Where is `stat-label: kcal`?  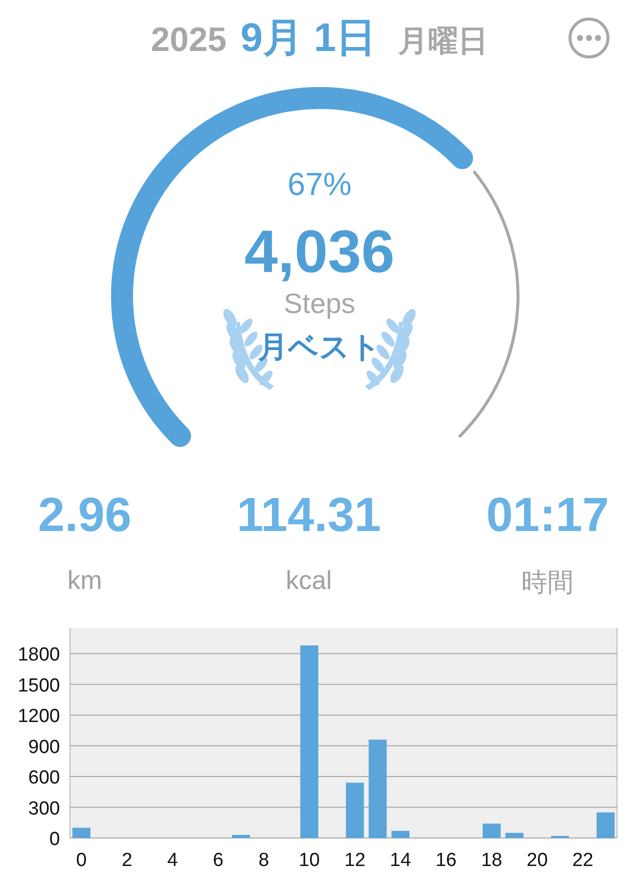 stat-label: kcal is located at coordinates (309, 580).